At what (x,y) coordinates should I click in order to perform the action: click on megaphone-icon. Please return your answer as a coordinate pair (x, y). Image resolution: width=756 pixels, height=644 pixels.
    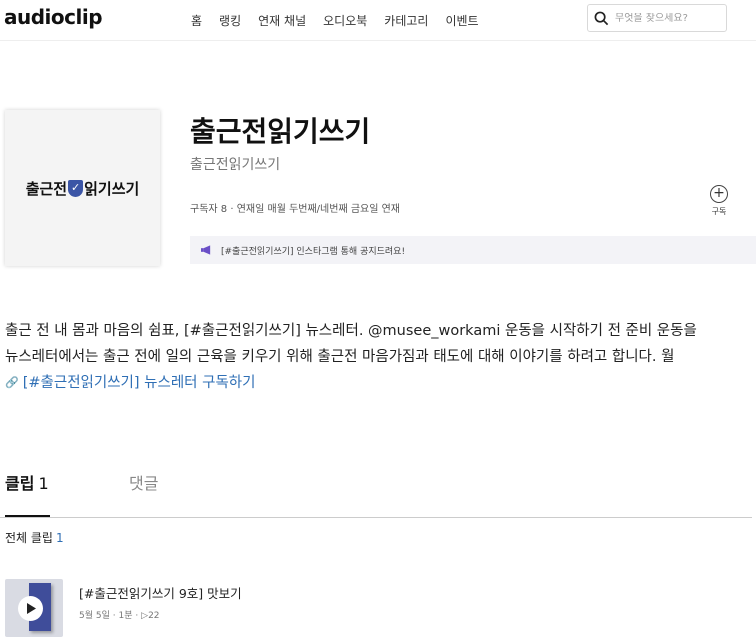
    Looking at the image, I should click on (206, 250).